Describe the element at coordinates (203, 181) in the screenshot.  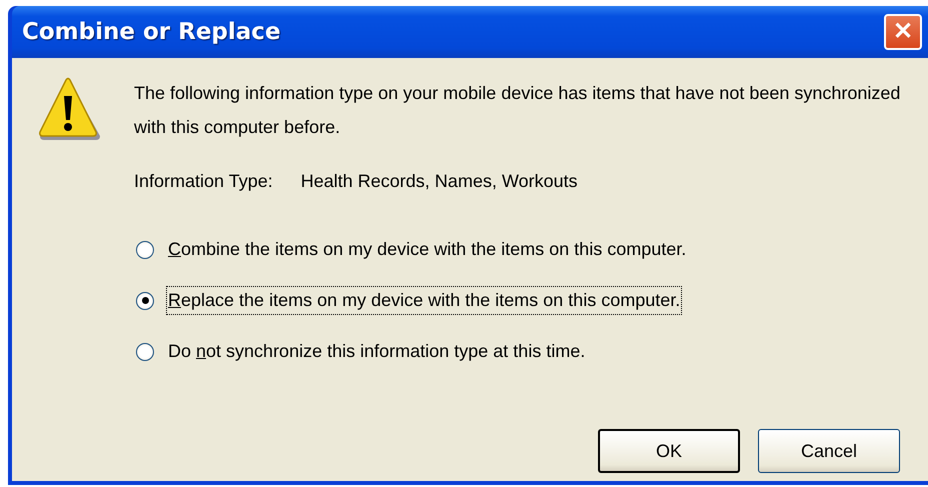
I see `info-type-label: Information Type:` at that location.